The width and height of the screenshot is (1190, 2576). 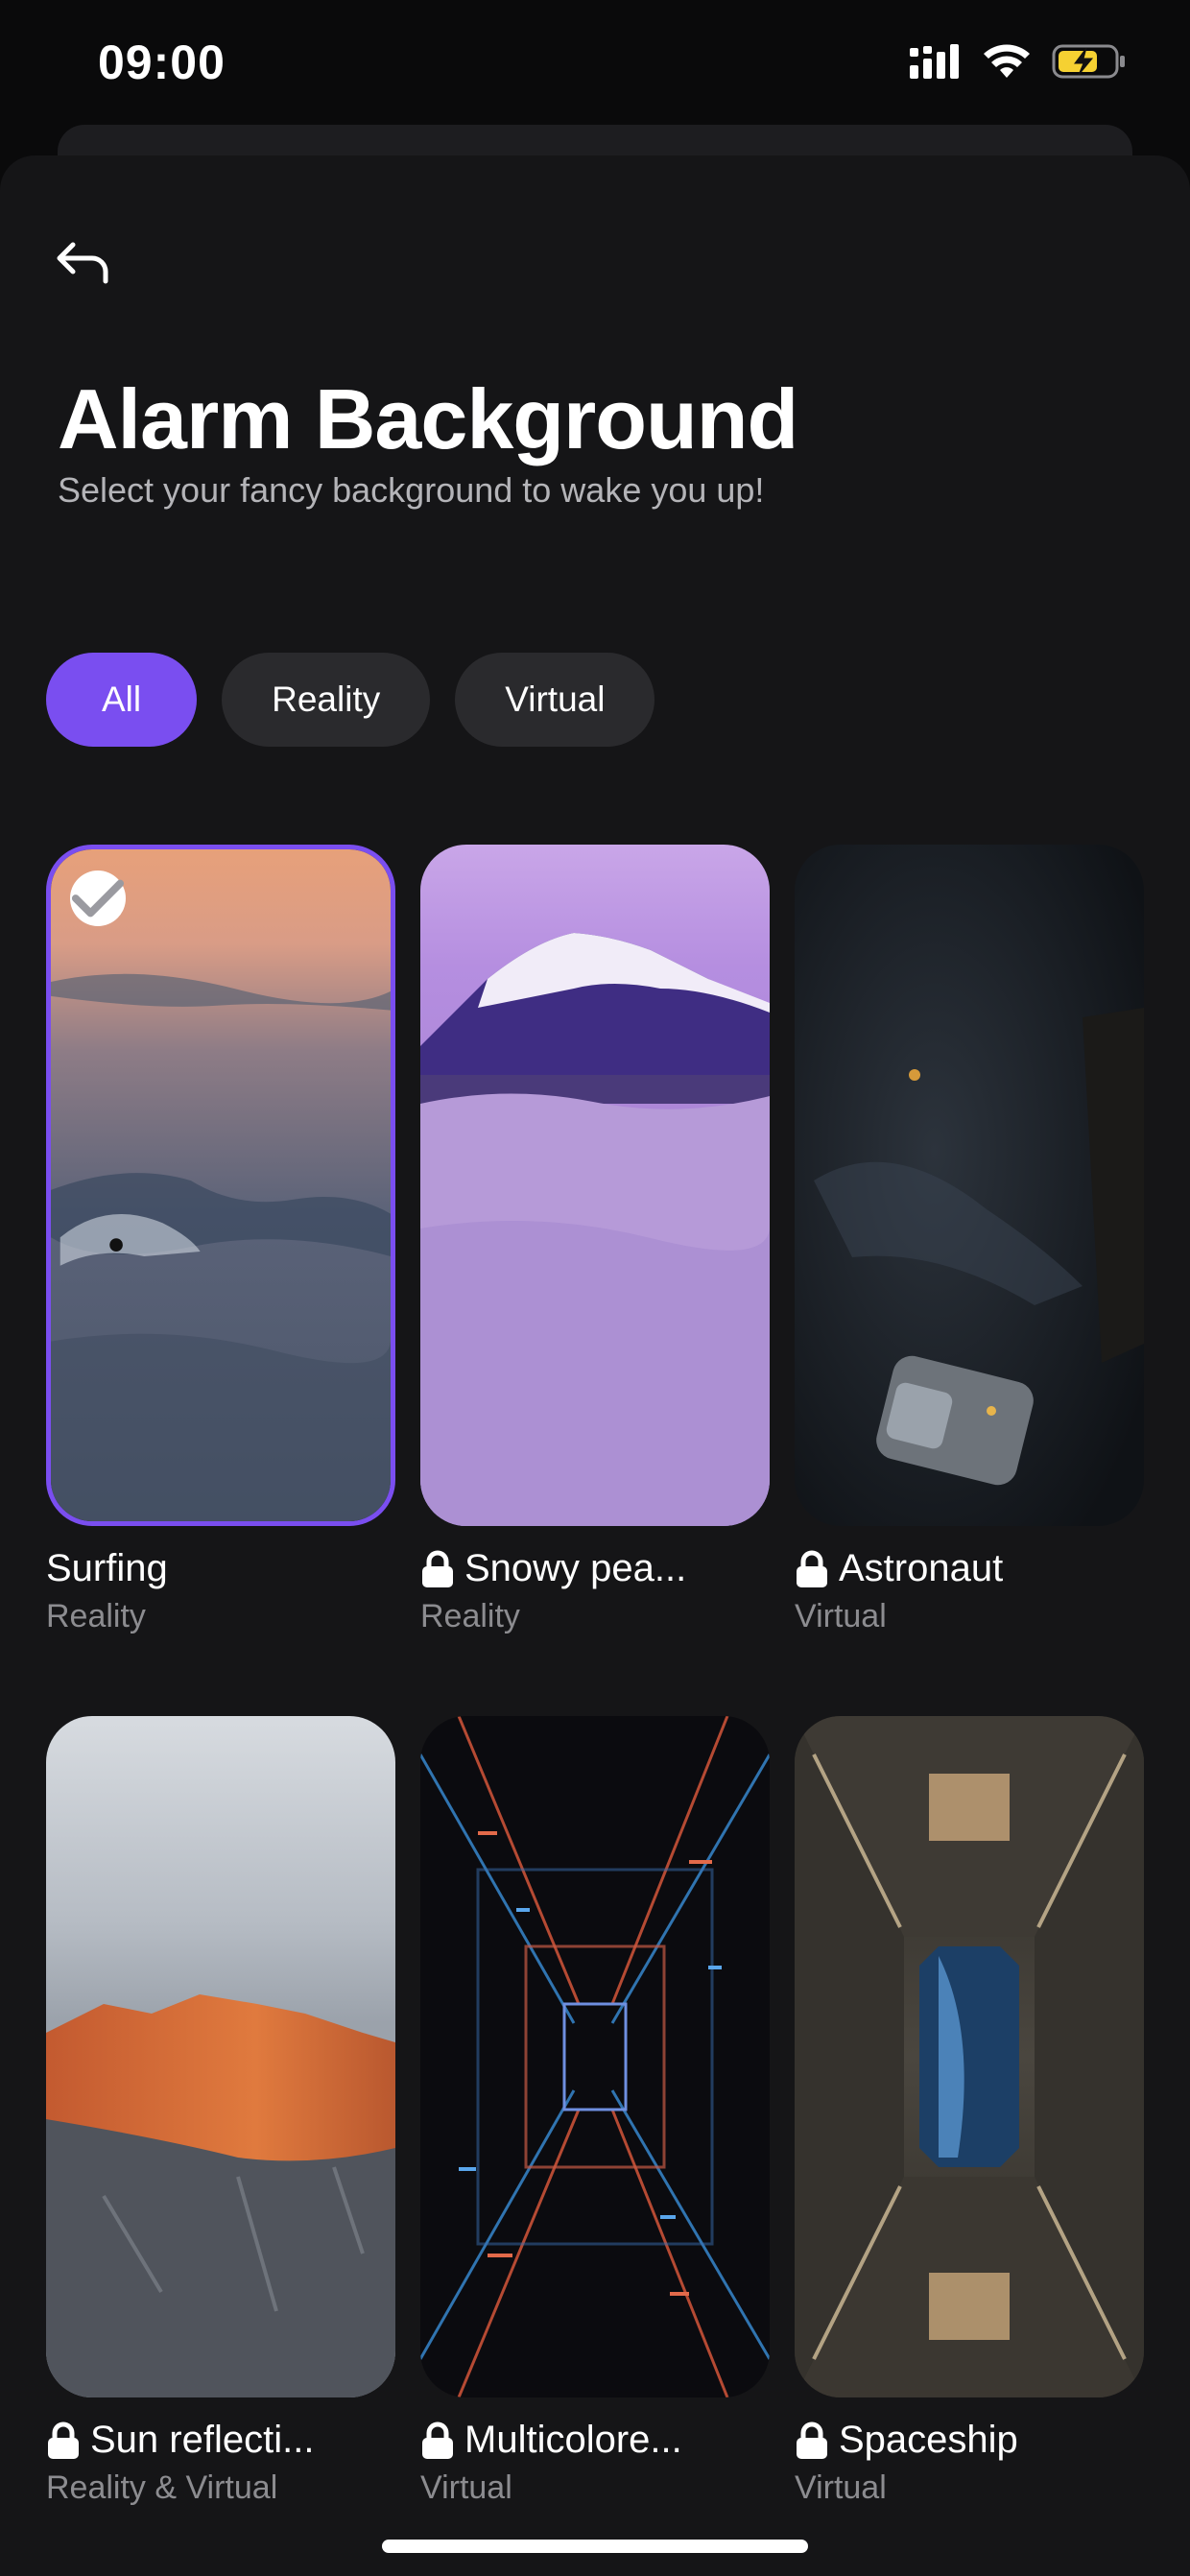 I want to click on background-card-surfing: Surfing Reality, so click(x=221, y=1240).